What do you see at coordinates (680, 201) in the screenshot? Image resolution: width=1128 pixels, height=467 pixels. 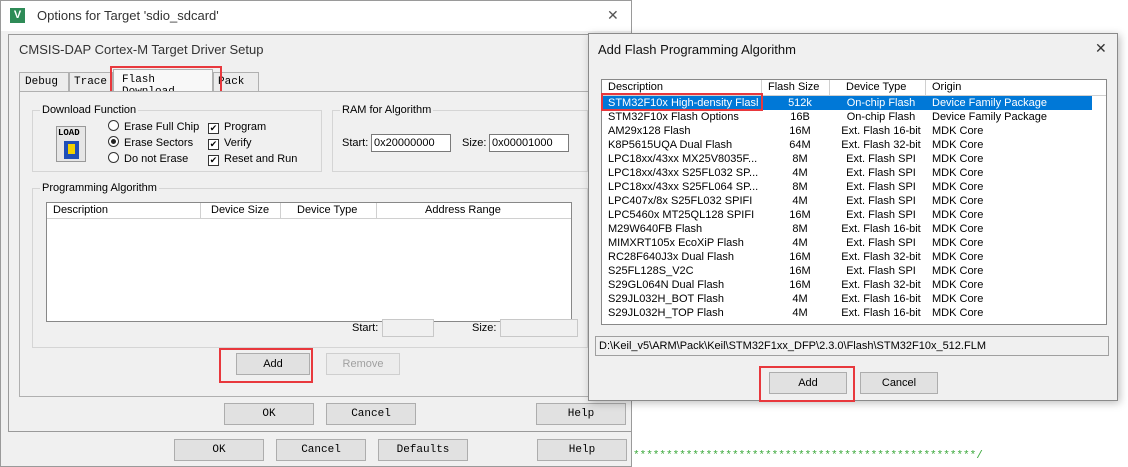 I see `flash-row-description: LPC407x/8x S25FL032 SPIFI` at bounding box center [680, 201].